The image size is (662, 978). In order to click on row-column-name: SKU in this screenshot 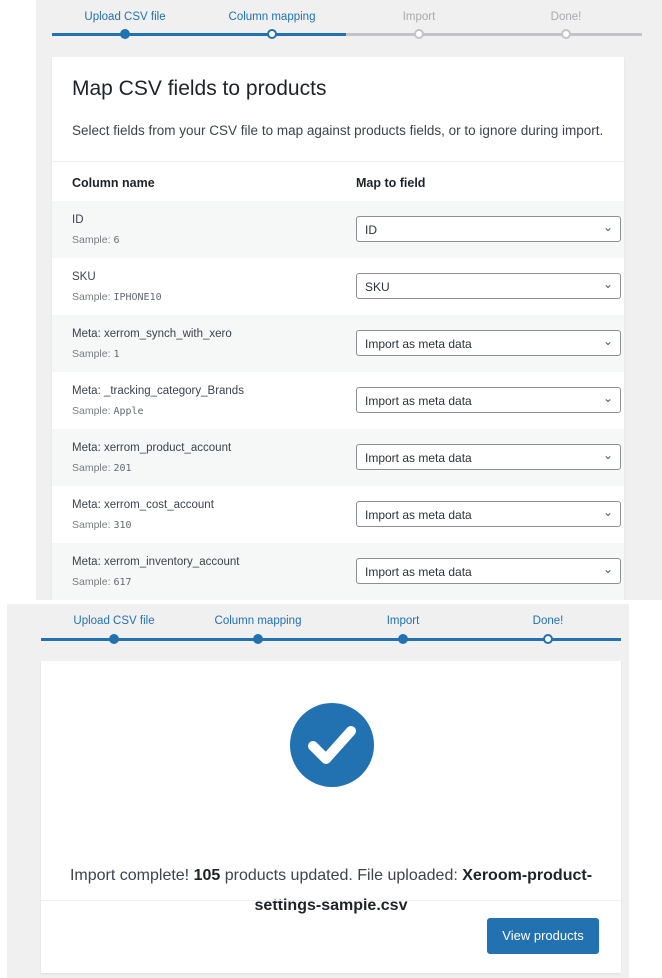, I will do `click(84, 277)`.